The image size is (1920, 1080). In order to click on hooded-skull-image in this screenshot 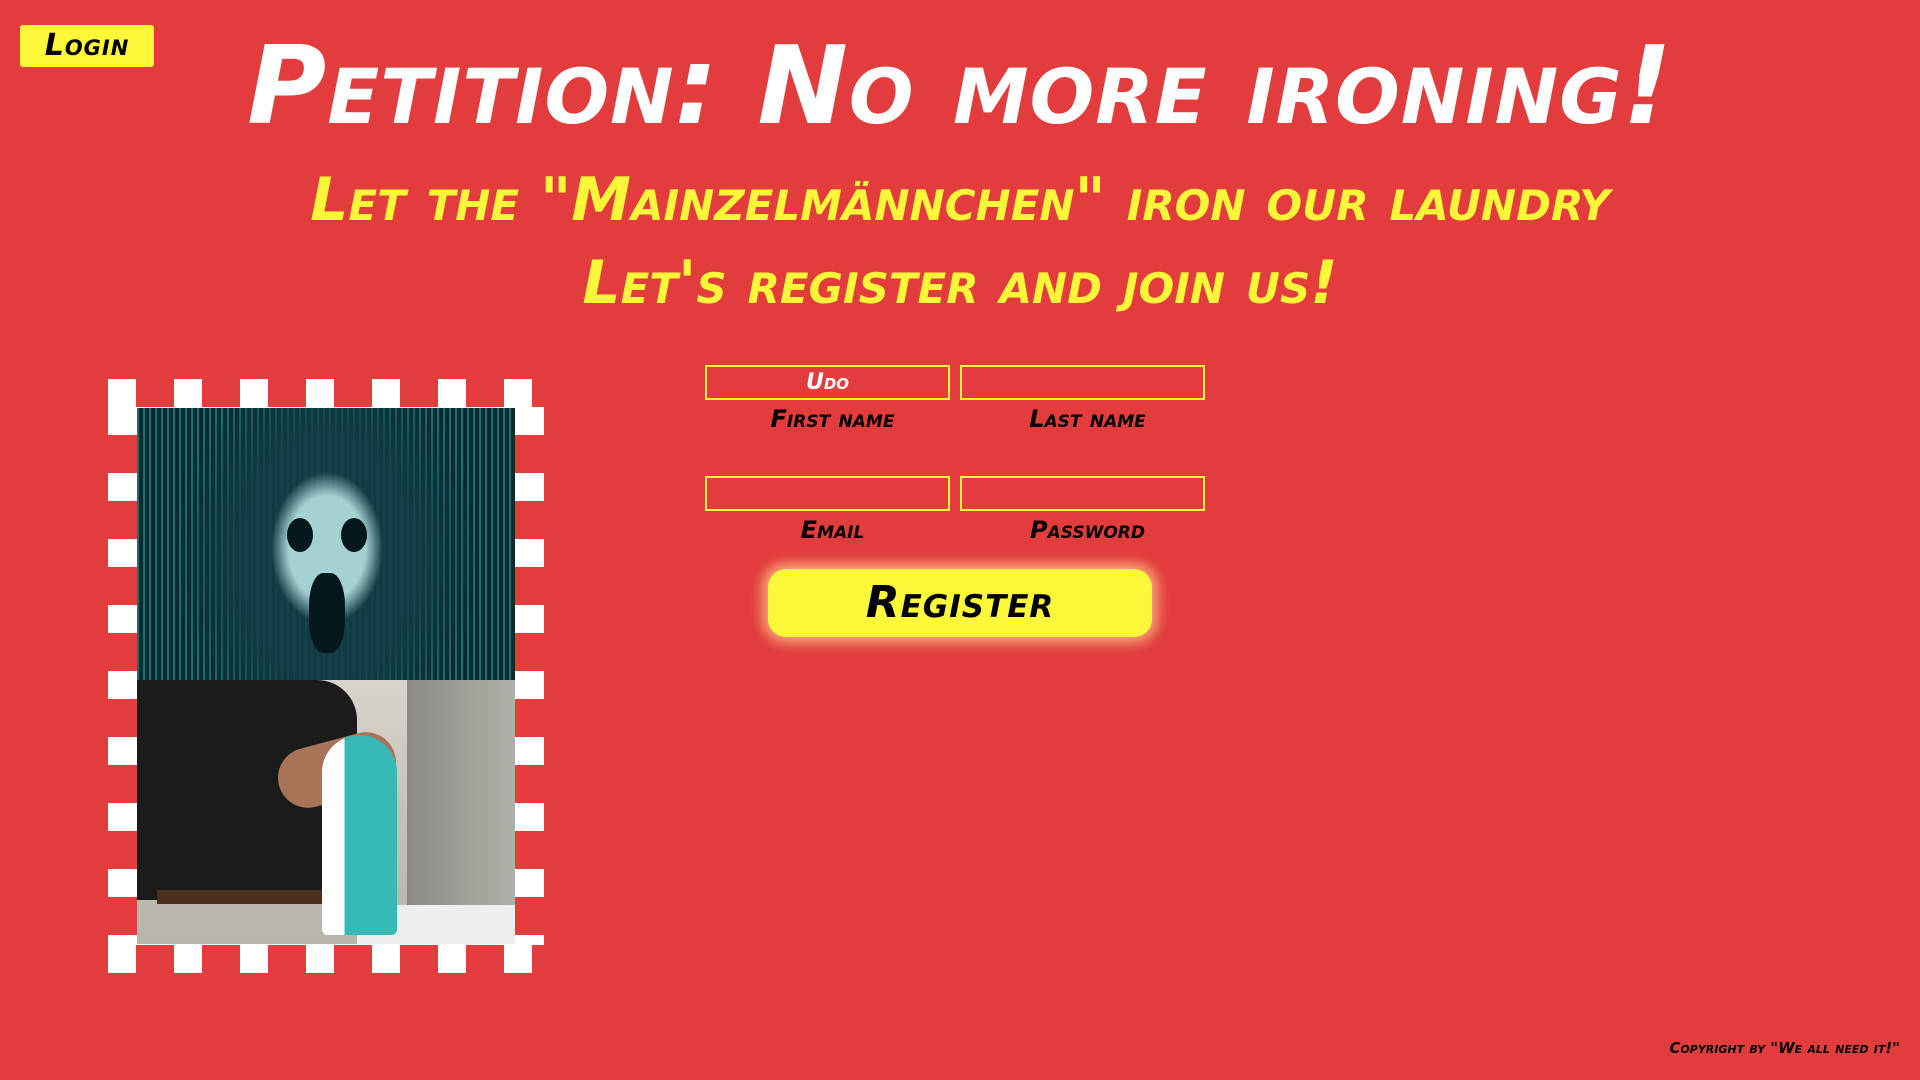, I will do `click(326, 544)`.